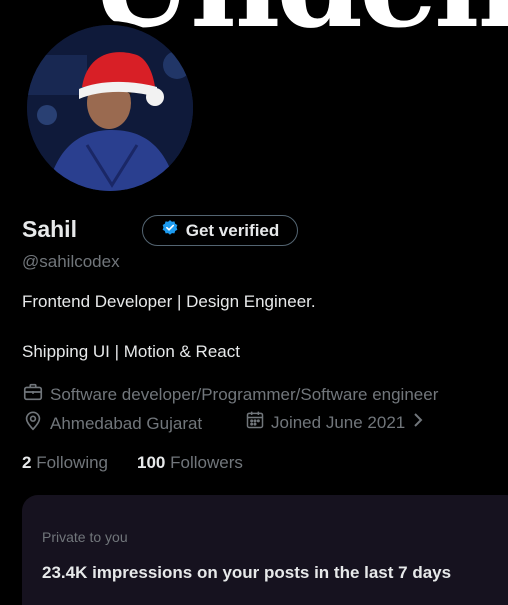 The height and width of the screenshot is (605, 508). I want to click on bio-line-1: Frontend Developer | Design Engineer., so click(169, 301).